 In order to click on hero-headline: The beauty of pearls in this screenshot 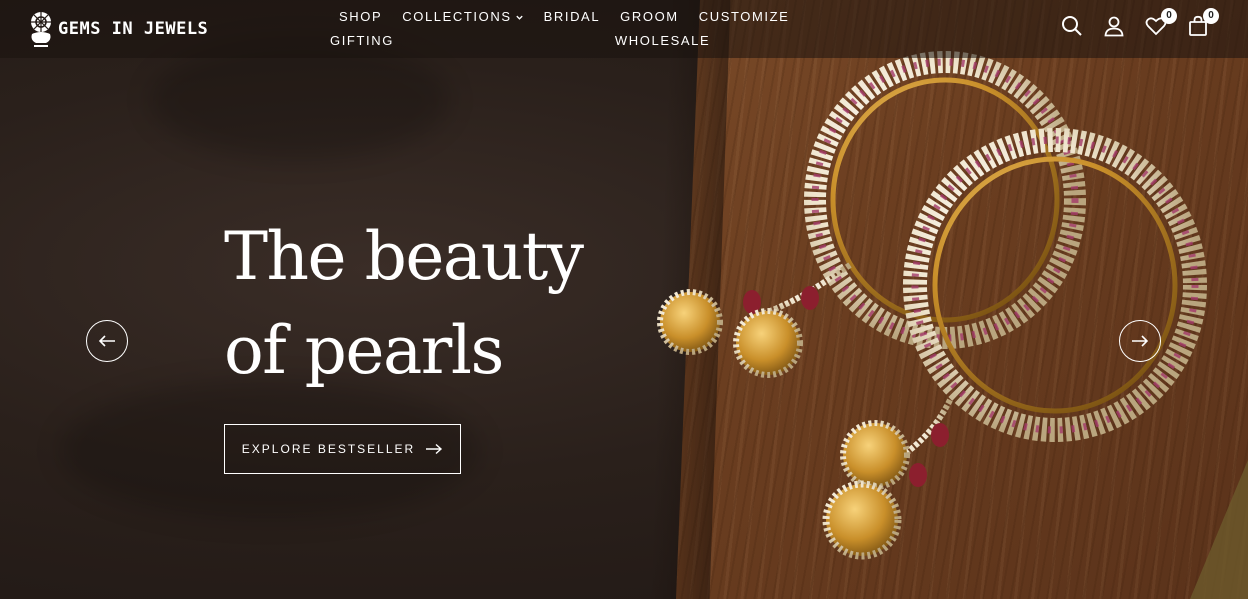, I will do `click(404, 304)`.